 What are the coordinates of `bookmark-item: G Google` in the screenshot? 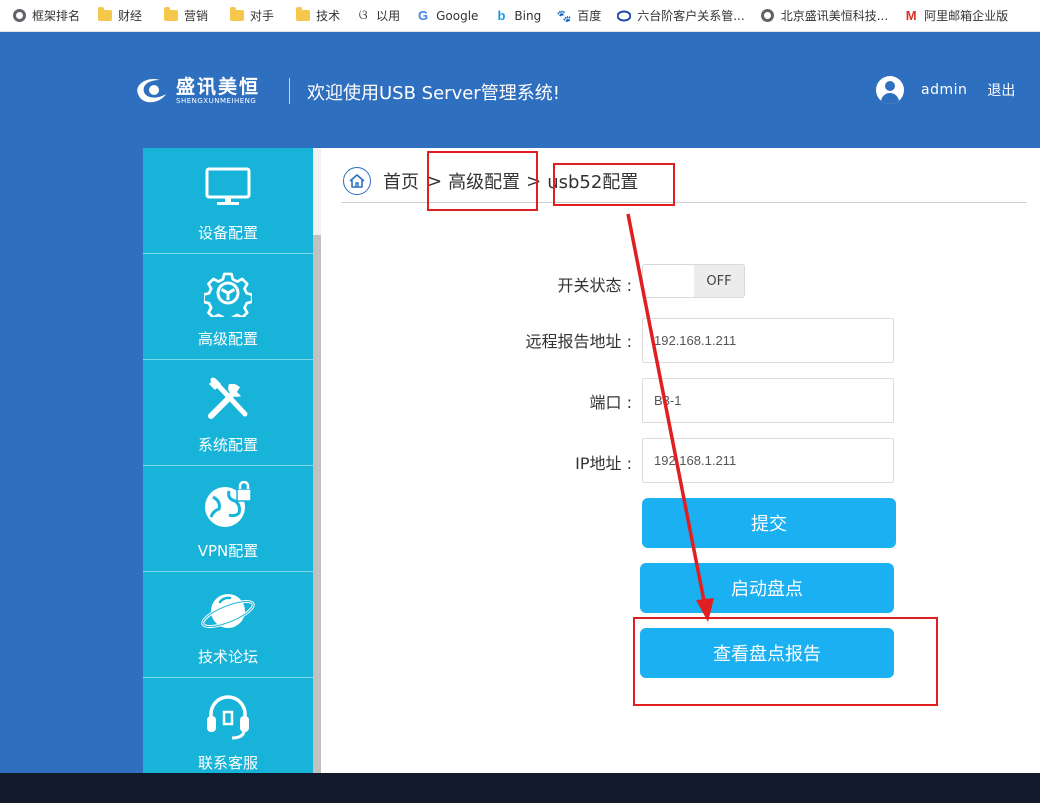 It's located at (447, 16).